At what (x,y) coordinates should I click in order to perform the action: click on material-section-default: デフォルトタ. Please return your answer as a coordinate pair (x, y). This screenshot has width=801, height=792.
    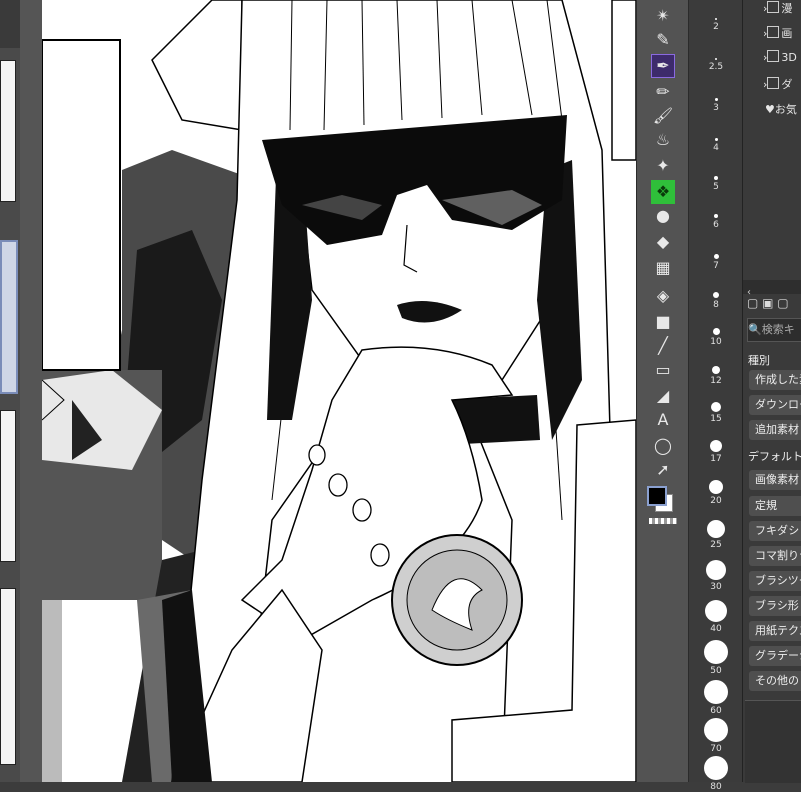
    Looking at the image, I should click on (774, 456).